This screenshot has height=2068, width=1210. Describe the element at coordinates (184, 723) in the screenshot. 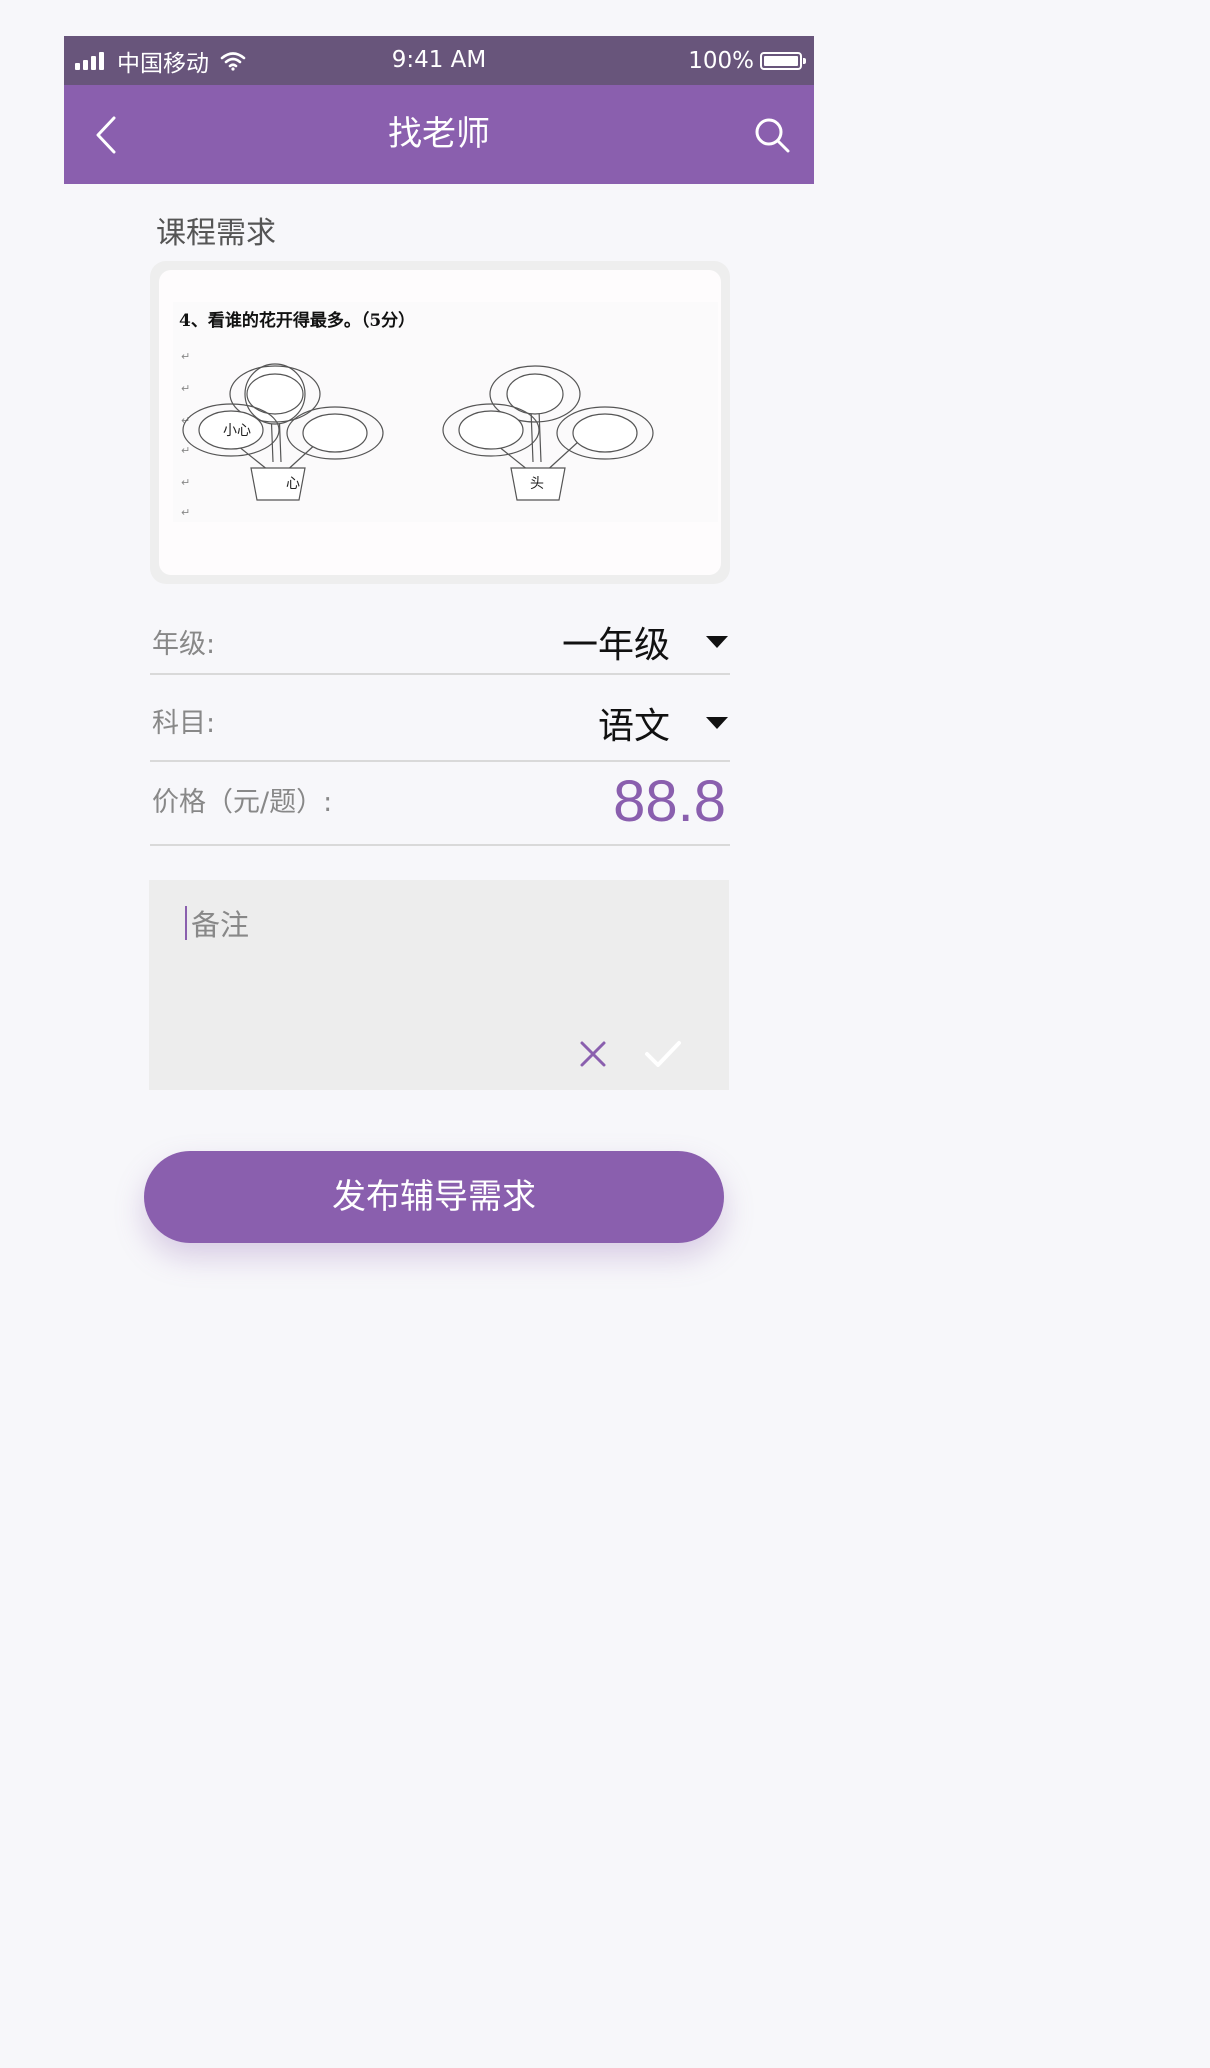

I see `subject-label: 科目:` at that location.